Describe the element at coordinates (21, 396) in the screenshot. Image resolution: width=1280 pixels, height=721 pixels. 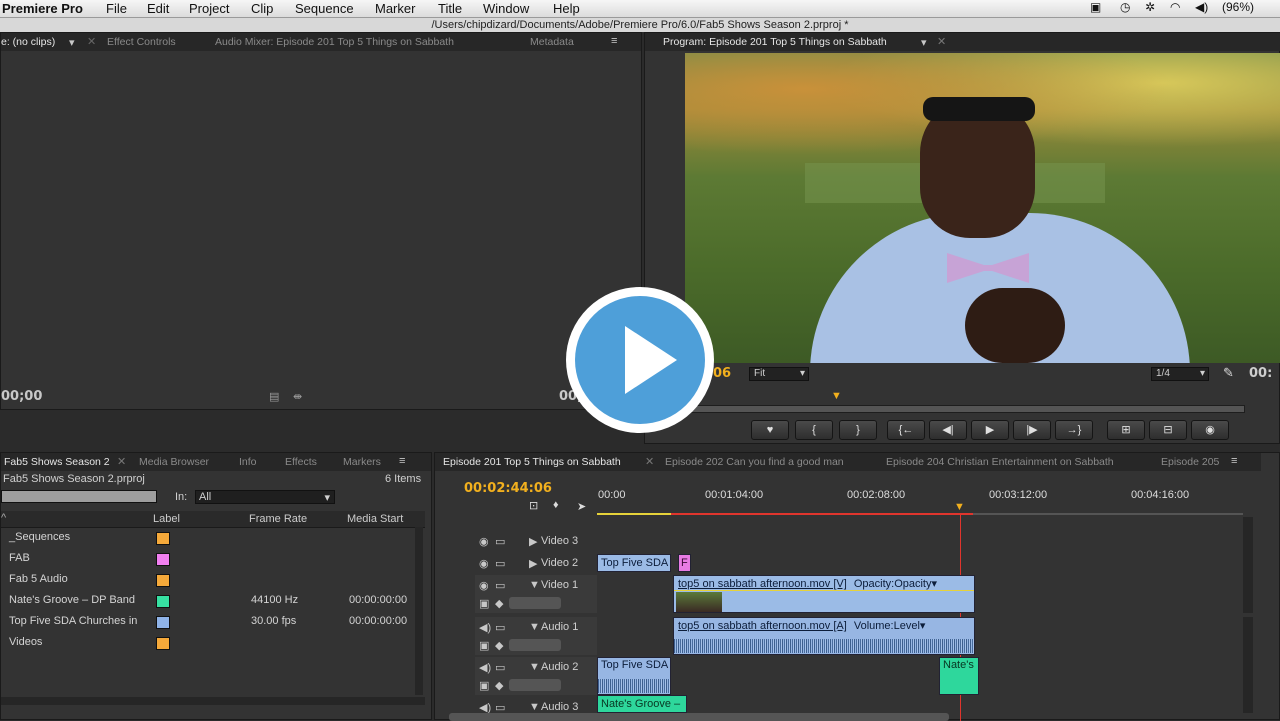
I see `source-timecode: 00;00` at that location.